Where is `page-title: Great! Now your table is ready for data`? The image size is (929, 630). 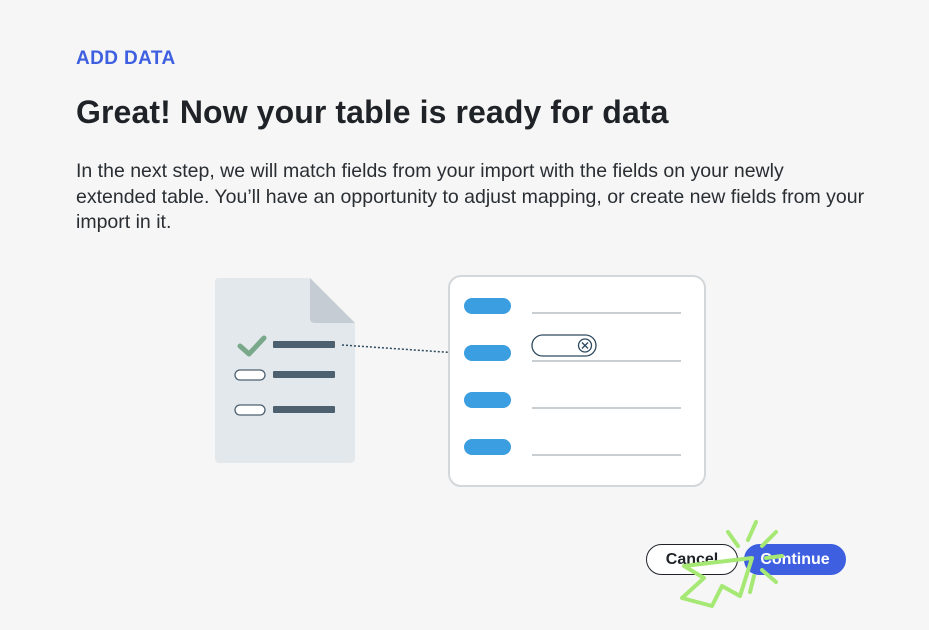 page-title: Great! Now your table is ready for data is located at coordinates (372, 112).